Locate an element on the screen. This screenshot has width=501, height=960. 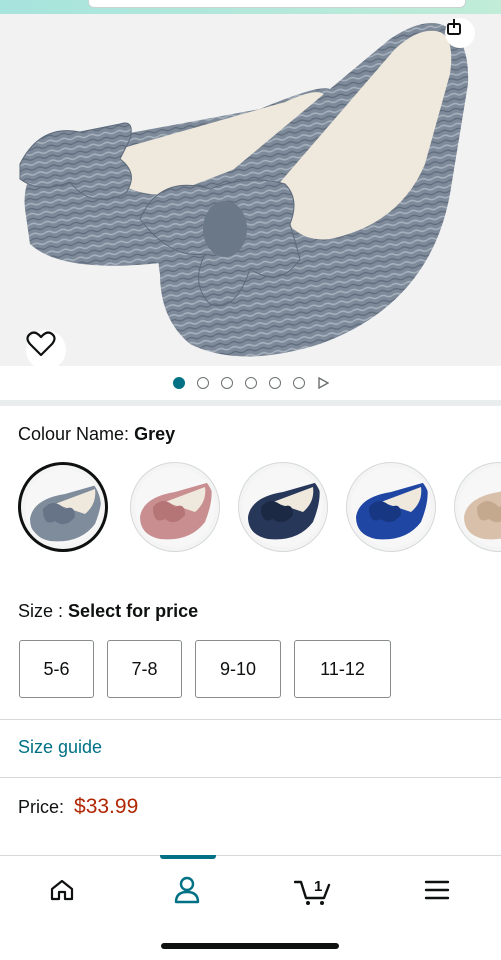
heart-icon is located at coordinates (41, 344).